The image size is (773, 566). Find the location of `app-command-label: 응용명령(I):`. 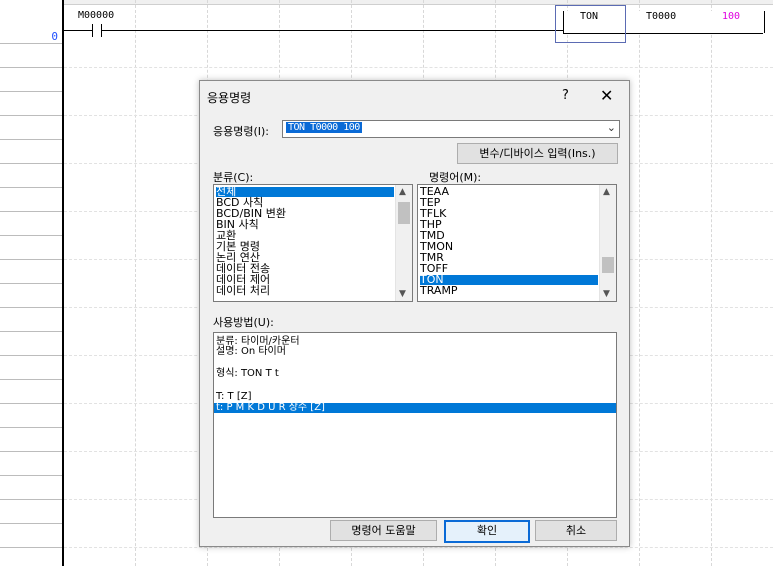

app-command-label: 응용명령(I): is located at coordinates (241, 131).